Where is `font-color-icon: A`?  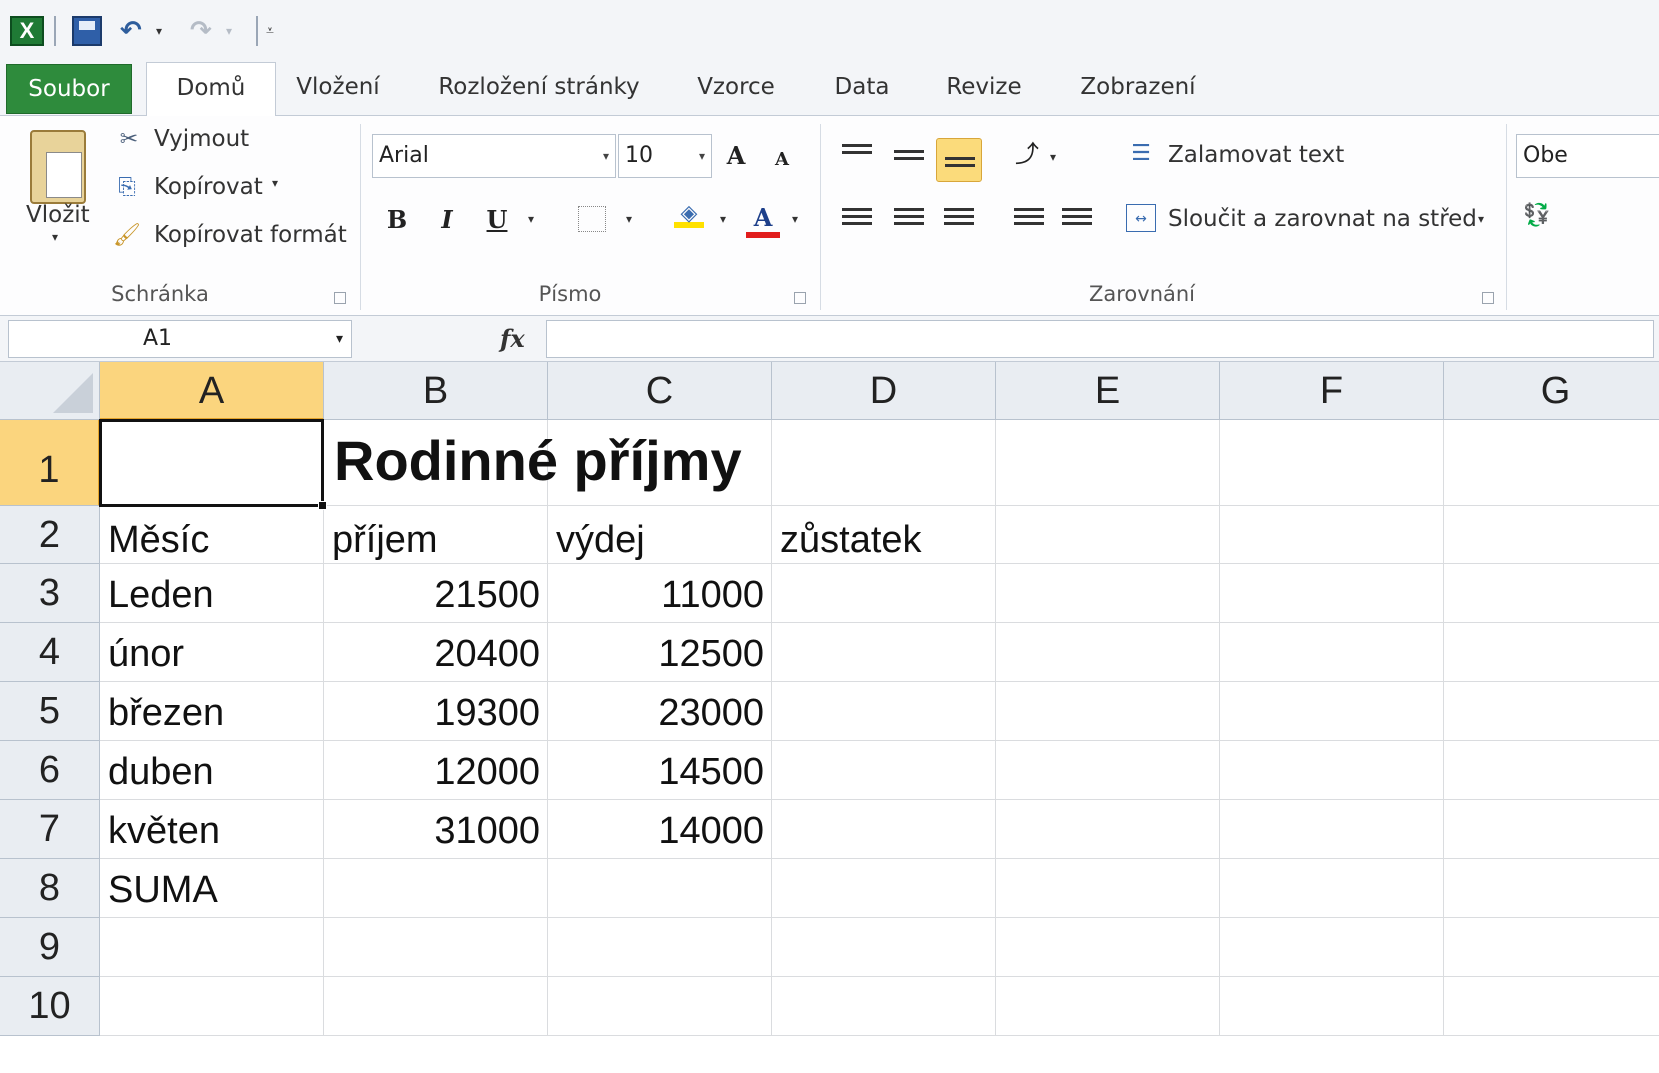 font-color-icon: A is located at coordinates (763, 218).